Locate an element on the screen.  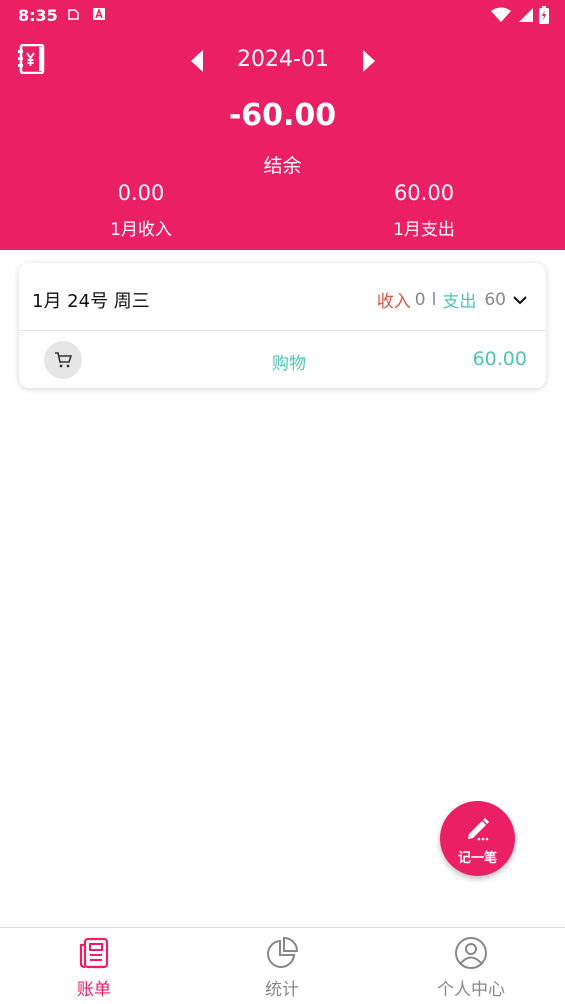
nav-label-bills: 账单 is located at coordinates (94, 990).